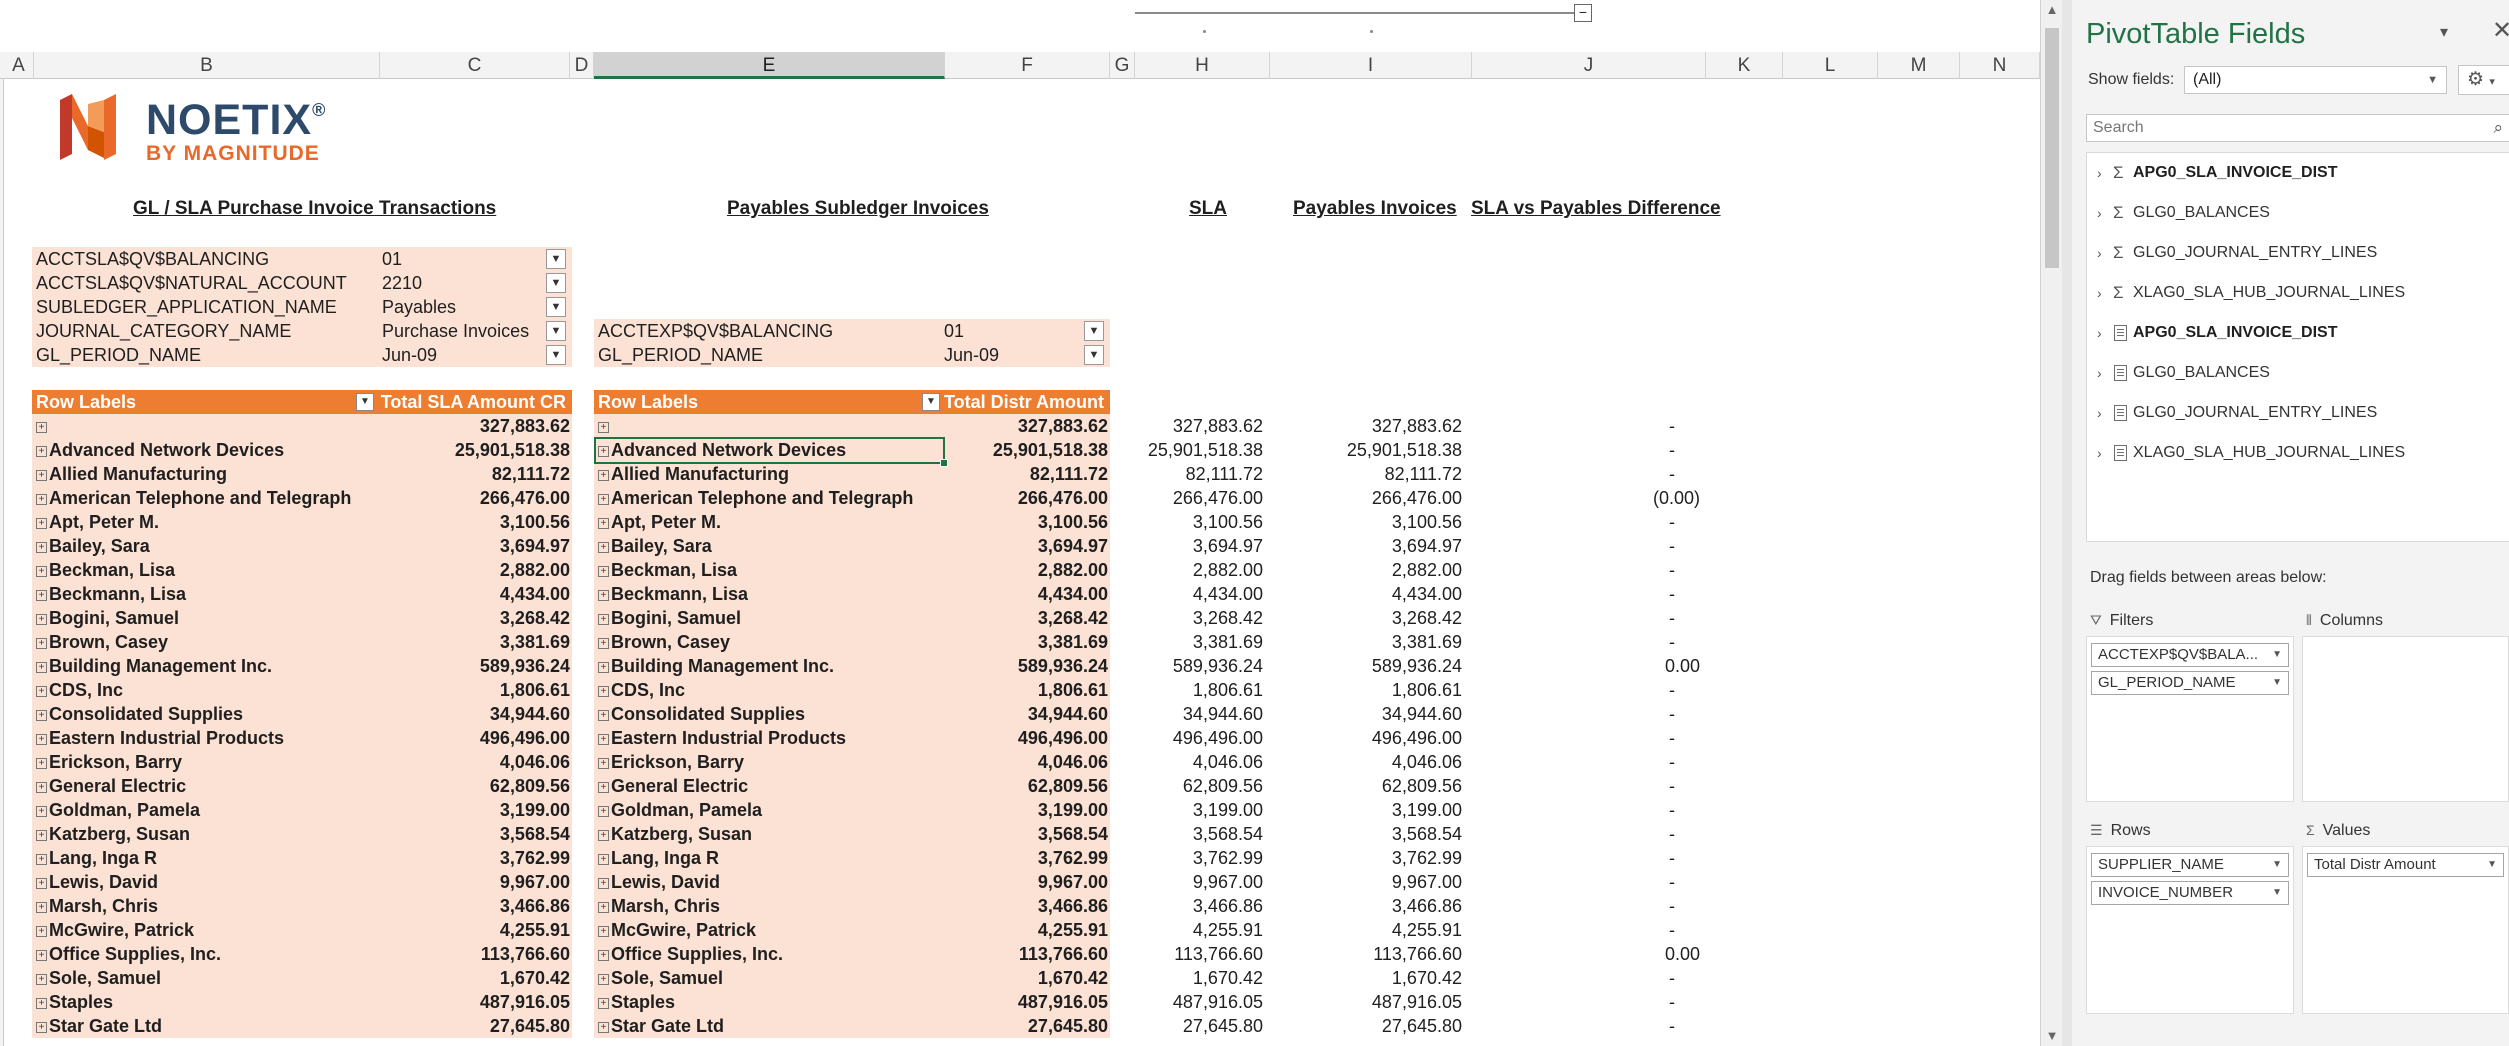 The width and height of the screenshot is (2509, 1046). What do you see at coordinates (302, 1026) in the screenshot?
I see `pivot-row-left: + Star Gate Ltd 27,645.80` at bounding box center [302, 1026].